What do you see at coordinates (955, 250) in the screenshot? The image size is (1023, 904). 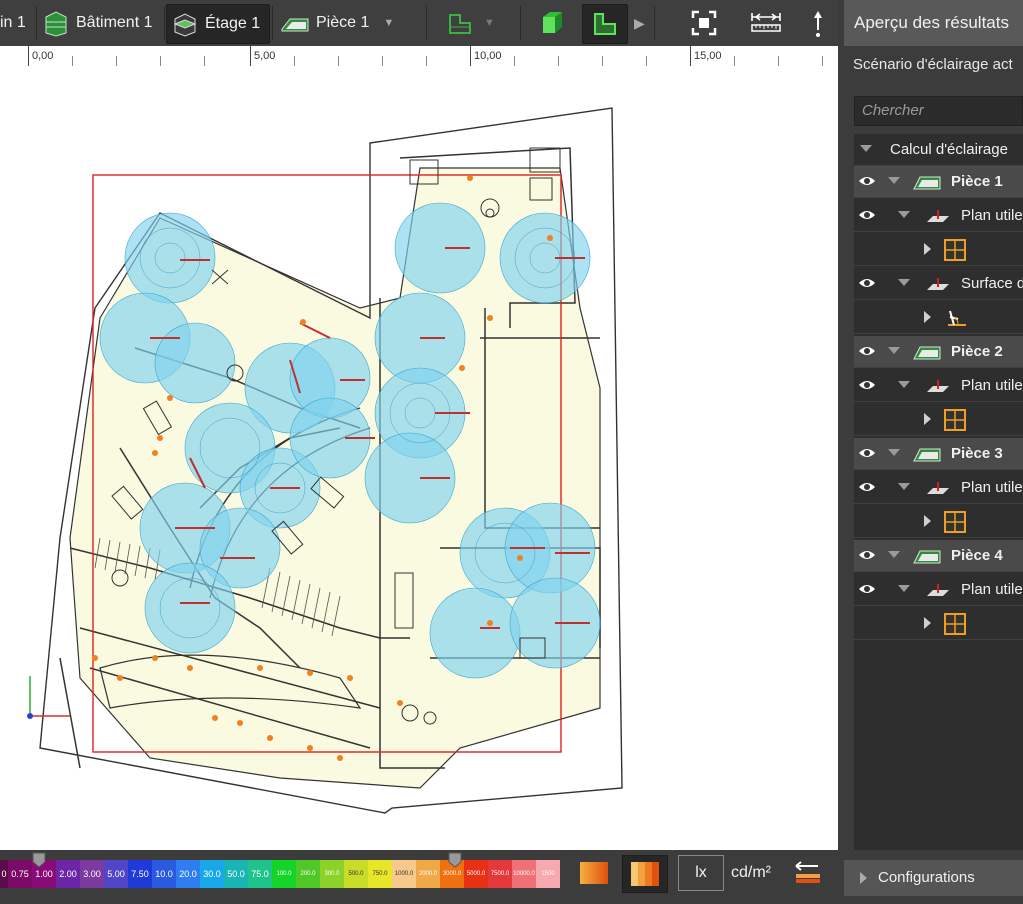 I see `grid-result-icon` at bounding box center [955, 250].